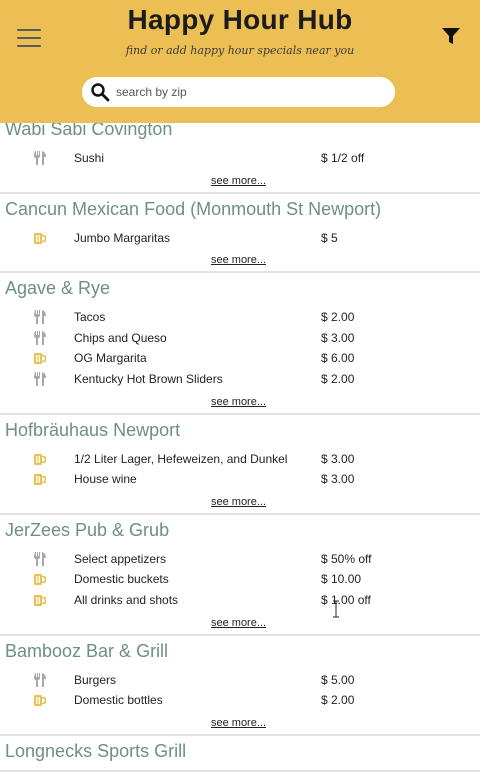  I want to click on venue-name: Bambooz Bar & Grill, so click(86, 651).